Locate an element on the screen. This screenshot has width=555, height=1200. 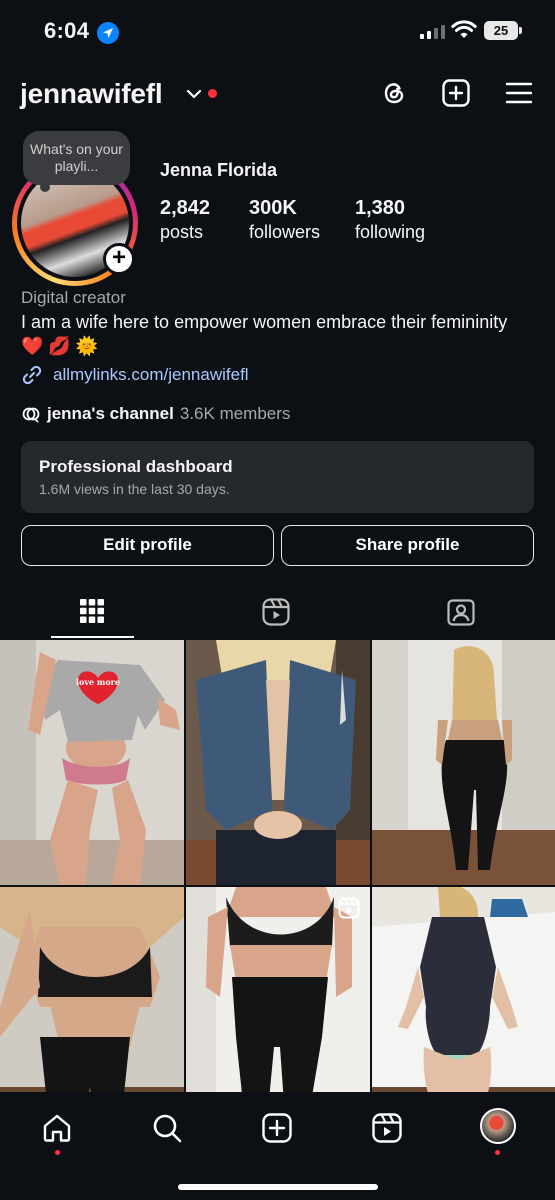
stat-following: 1,380 following is located at coordinates (390, 220).